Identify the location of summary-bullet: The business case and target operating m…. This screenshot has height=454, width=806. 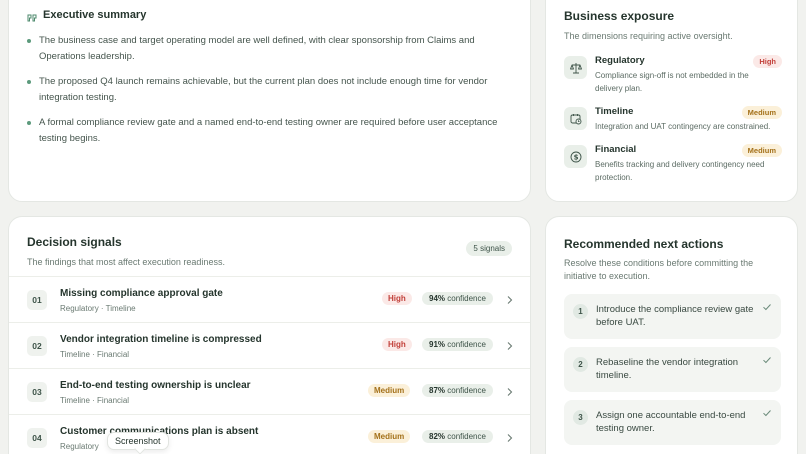
(267, 48).